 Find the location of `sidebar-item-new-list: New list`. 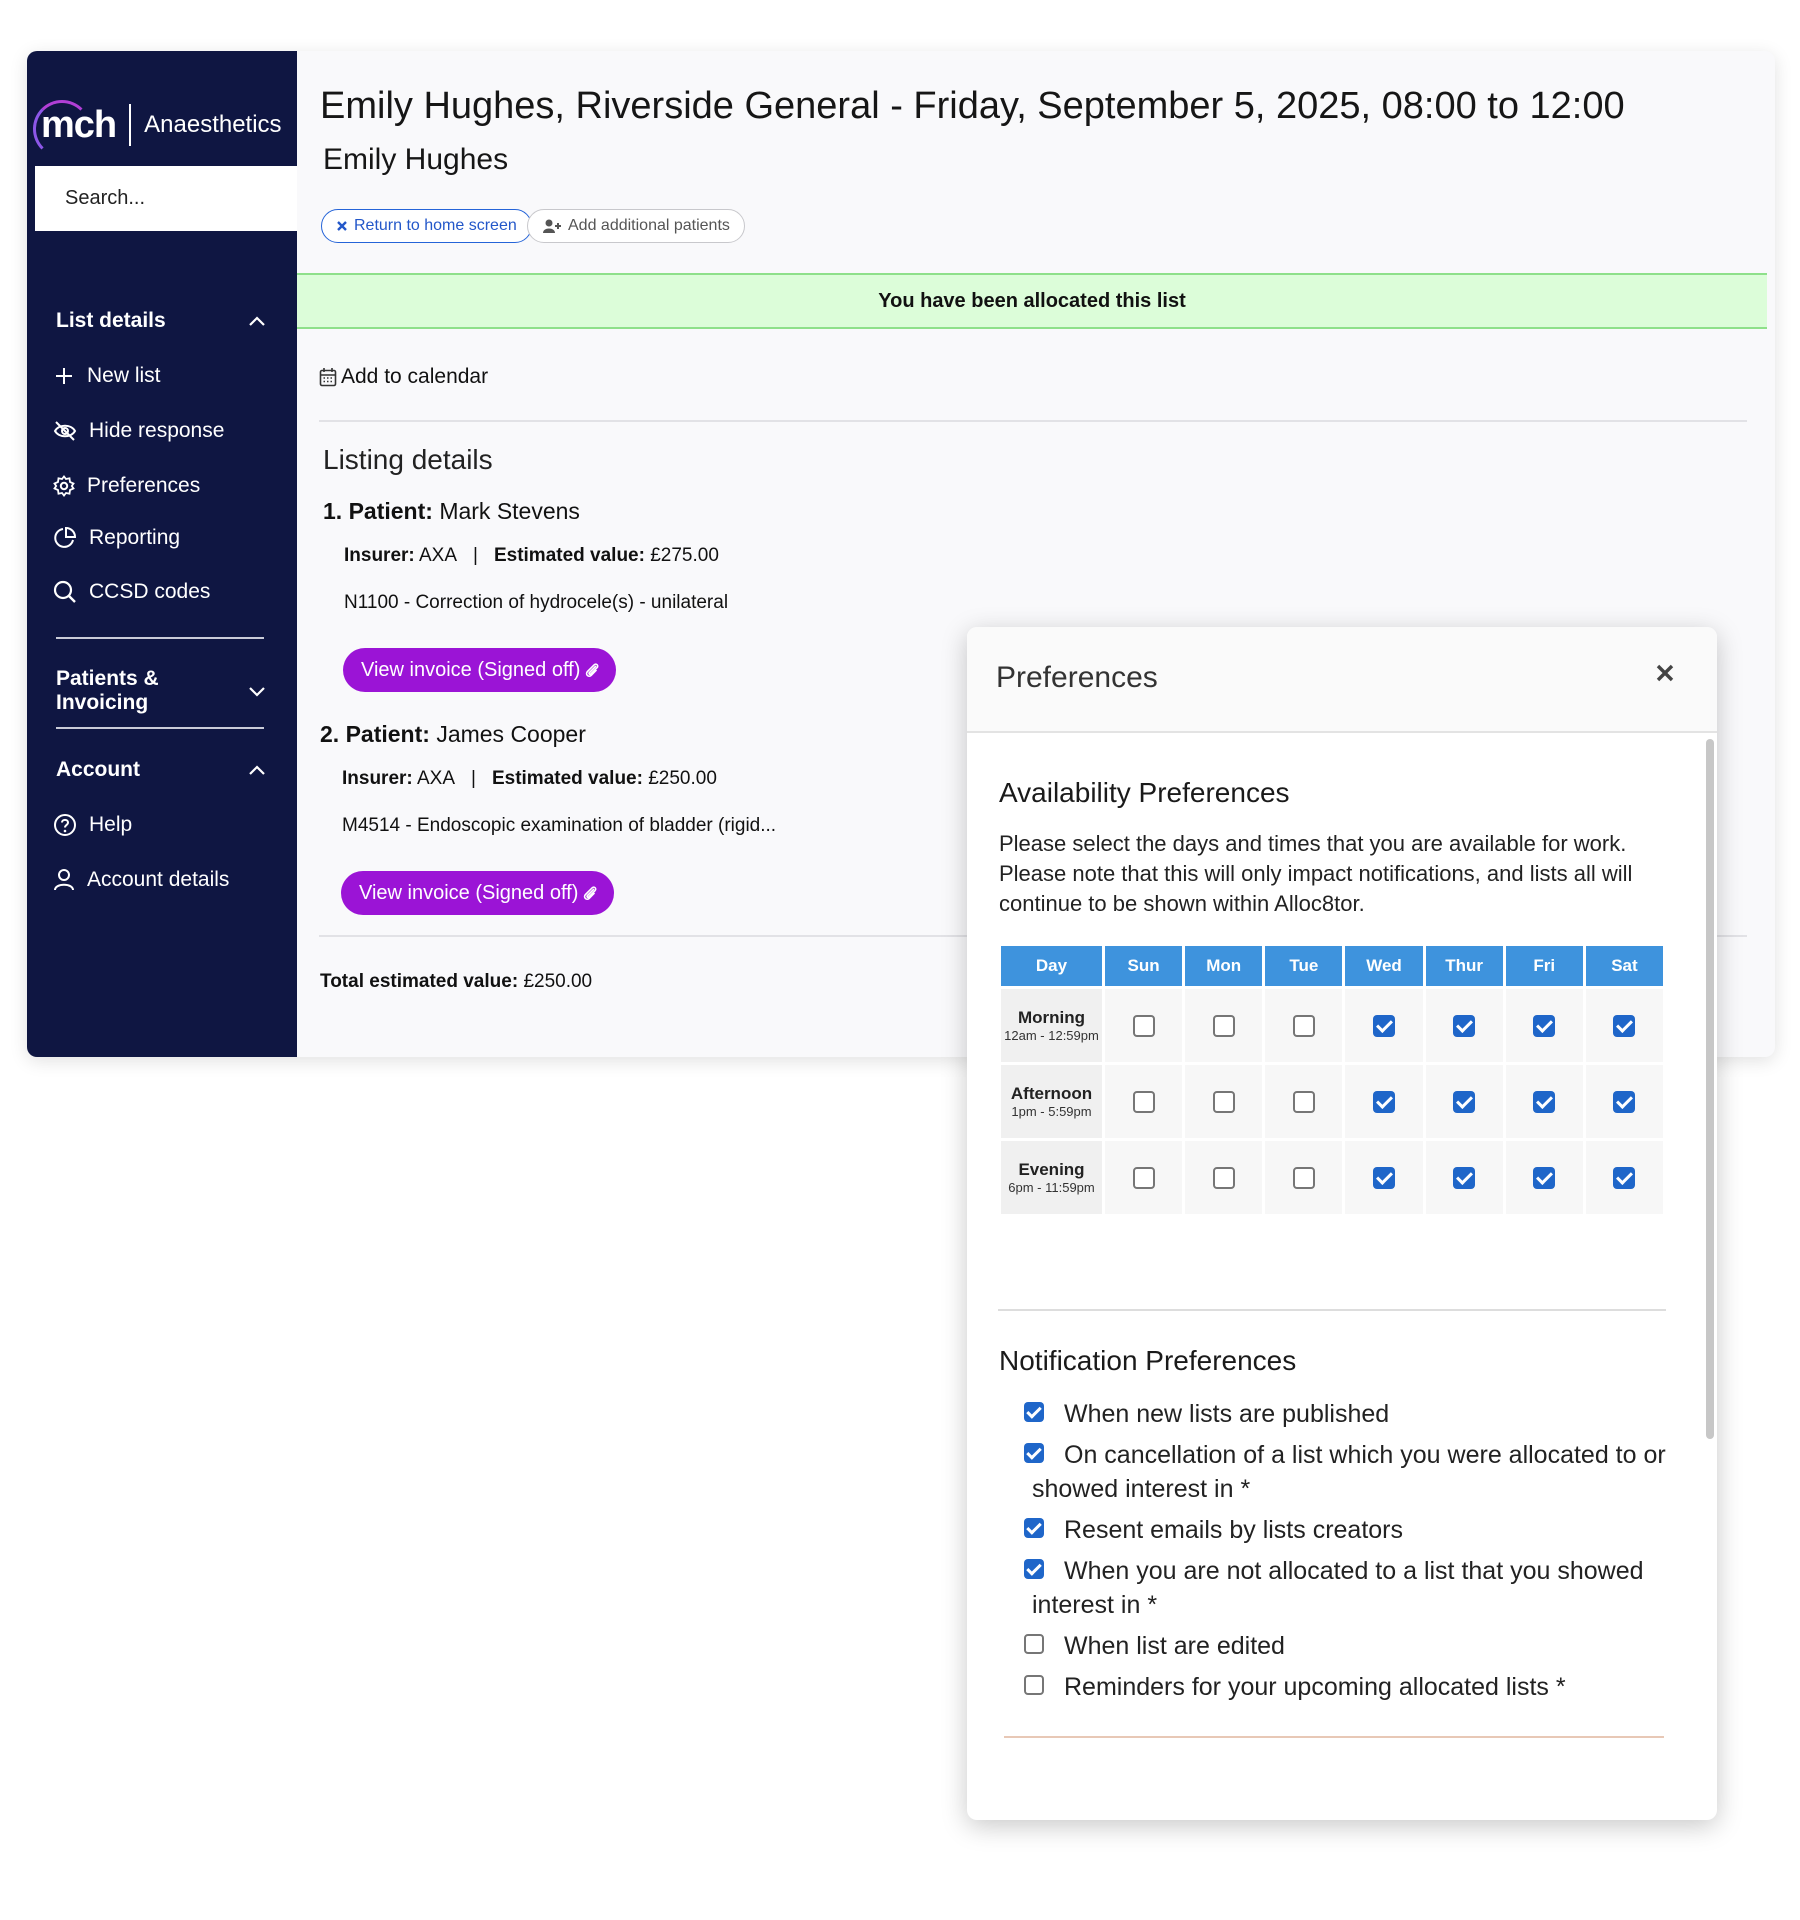

sidebar-item-new-list: New list is located at coordinates (107, 376).